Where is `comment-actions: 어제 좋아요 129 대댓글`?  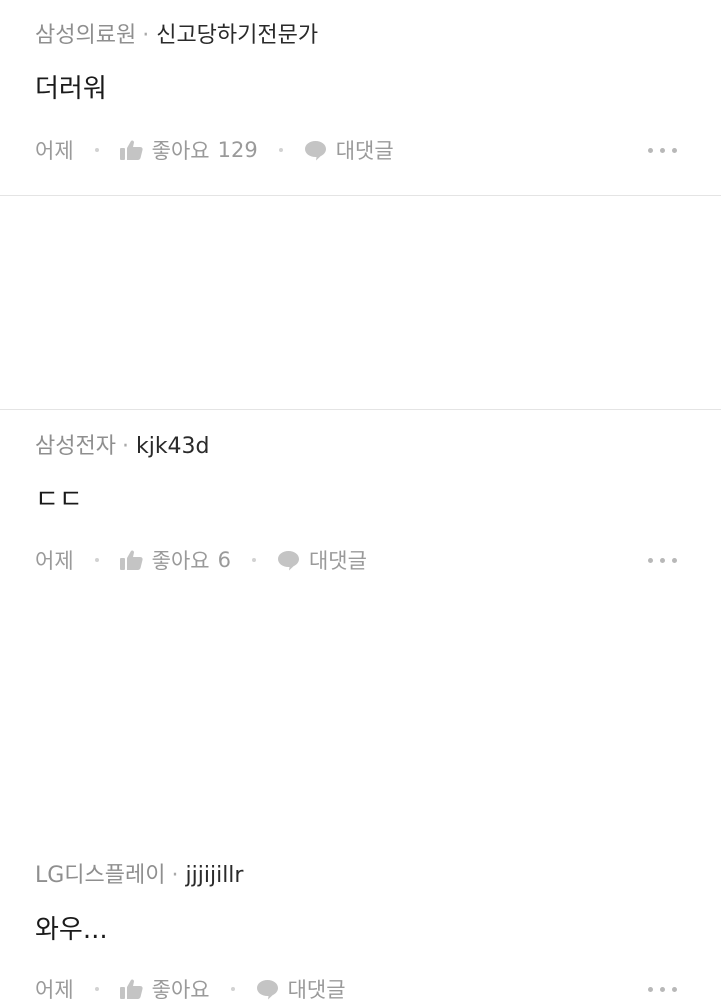
comment-actions: 어제 좋아요 129 대댓글 is located at coordinates (356, 150).